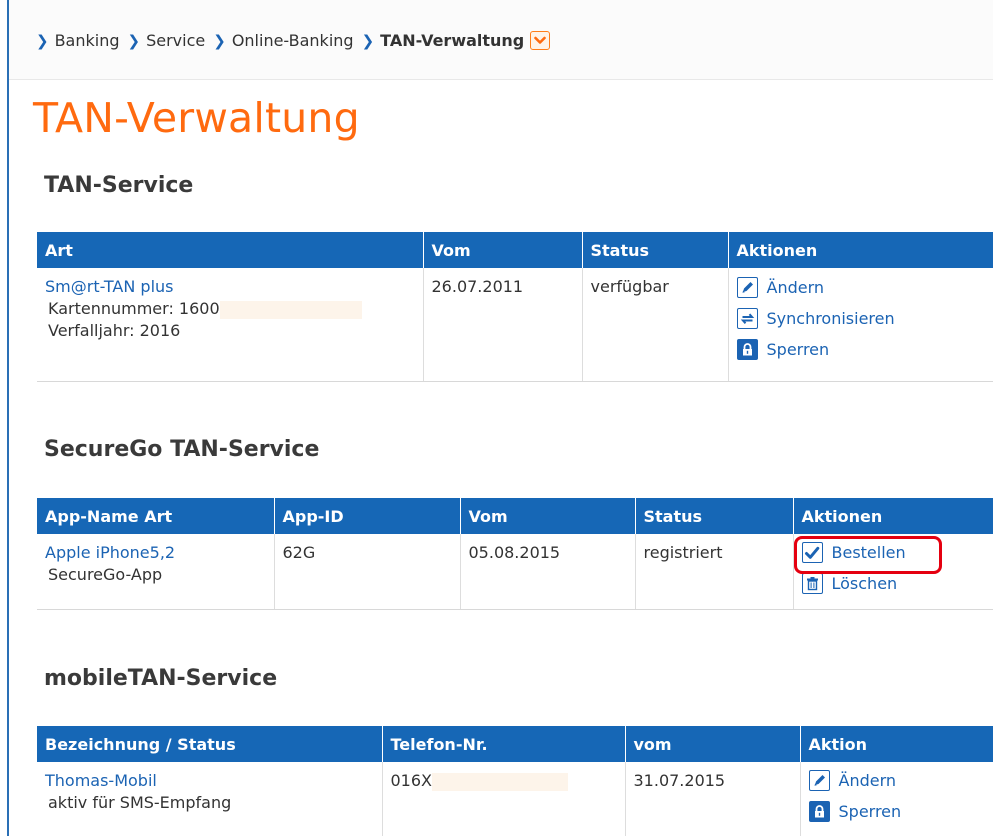  I want to click on breadcrumb-label: Online-Banking, so click(292, 40).